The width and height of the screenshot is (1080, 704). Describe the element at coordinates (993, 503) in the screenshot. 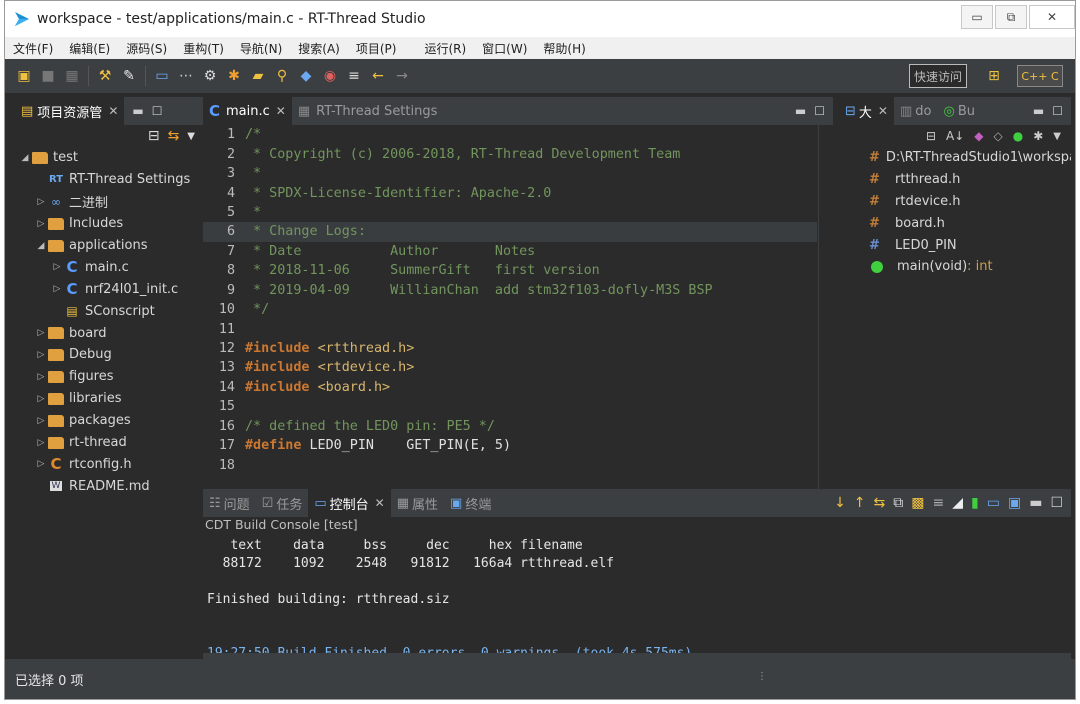

I see `display-console-icon: ▭` at that location.